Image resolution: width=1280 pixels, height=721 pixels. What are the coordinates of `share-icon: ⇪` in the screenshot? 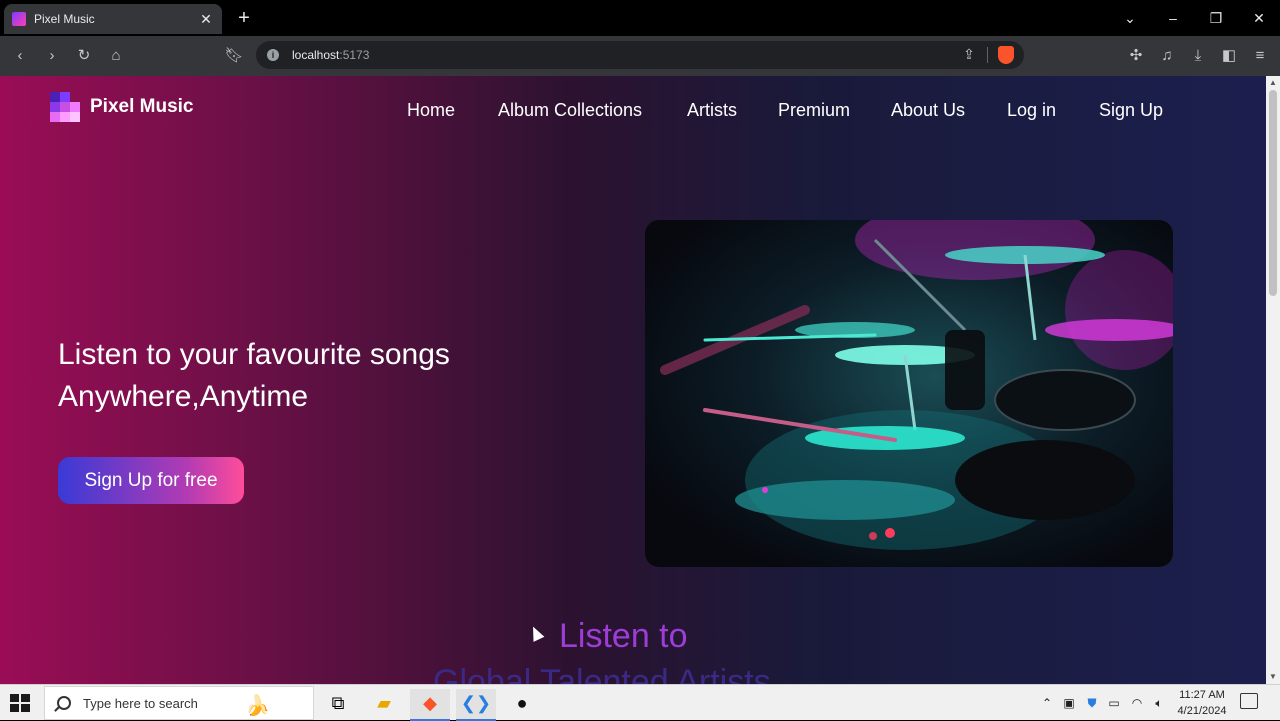 It's located at (969, 54).